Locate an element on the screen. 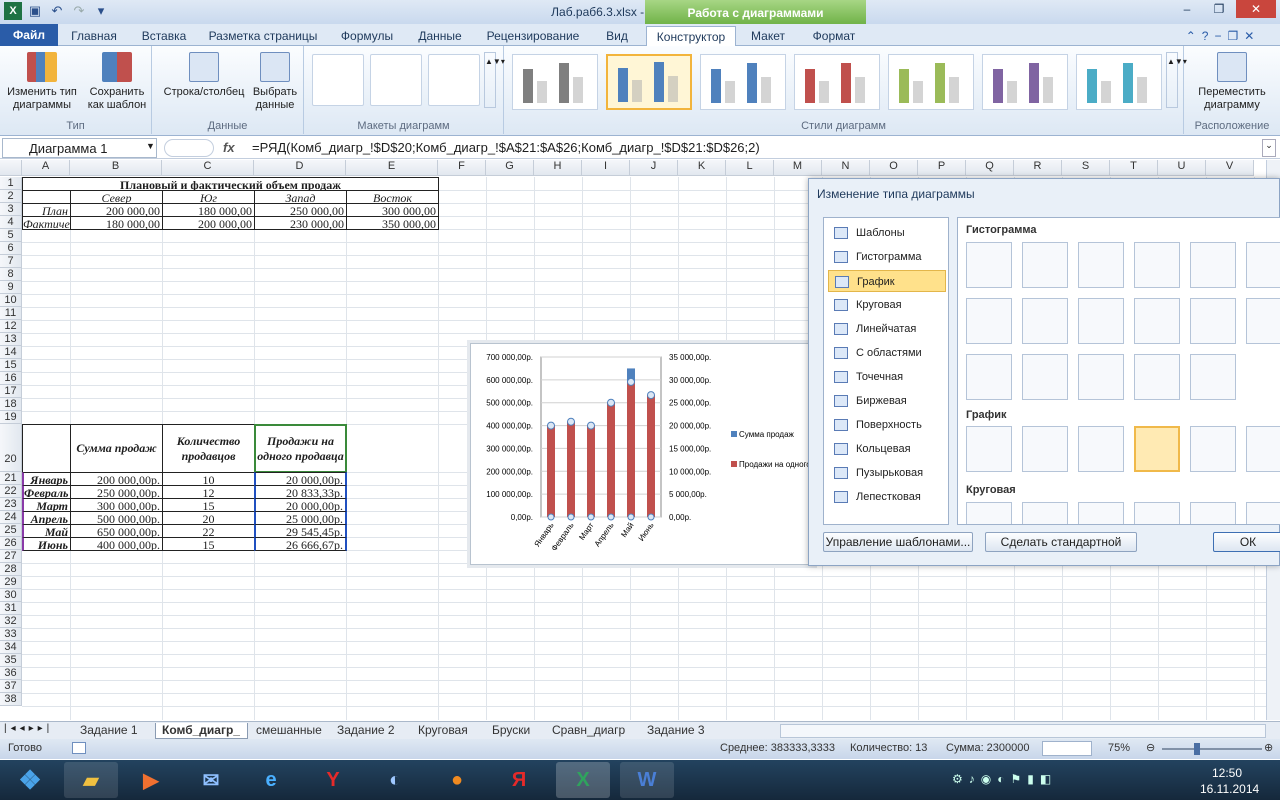  zoom-in-icon: ⊕ is located at coordinates (1268, 747).